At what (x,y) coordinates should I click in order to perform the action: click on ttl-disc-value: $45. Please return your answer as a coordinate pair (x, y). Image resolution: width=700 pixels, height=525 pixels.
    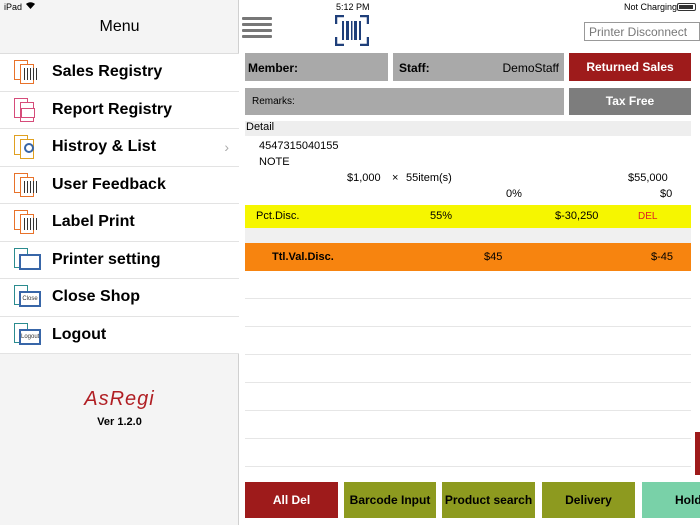
    Looking at the image, I should click on (493, 257).